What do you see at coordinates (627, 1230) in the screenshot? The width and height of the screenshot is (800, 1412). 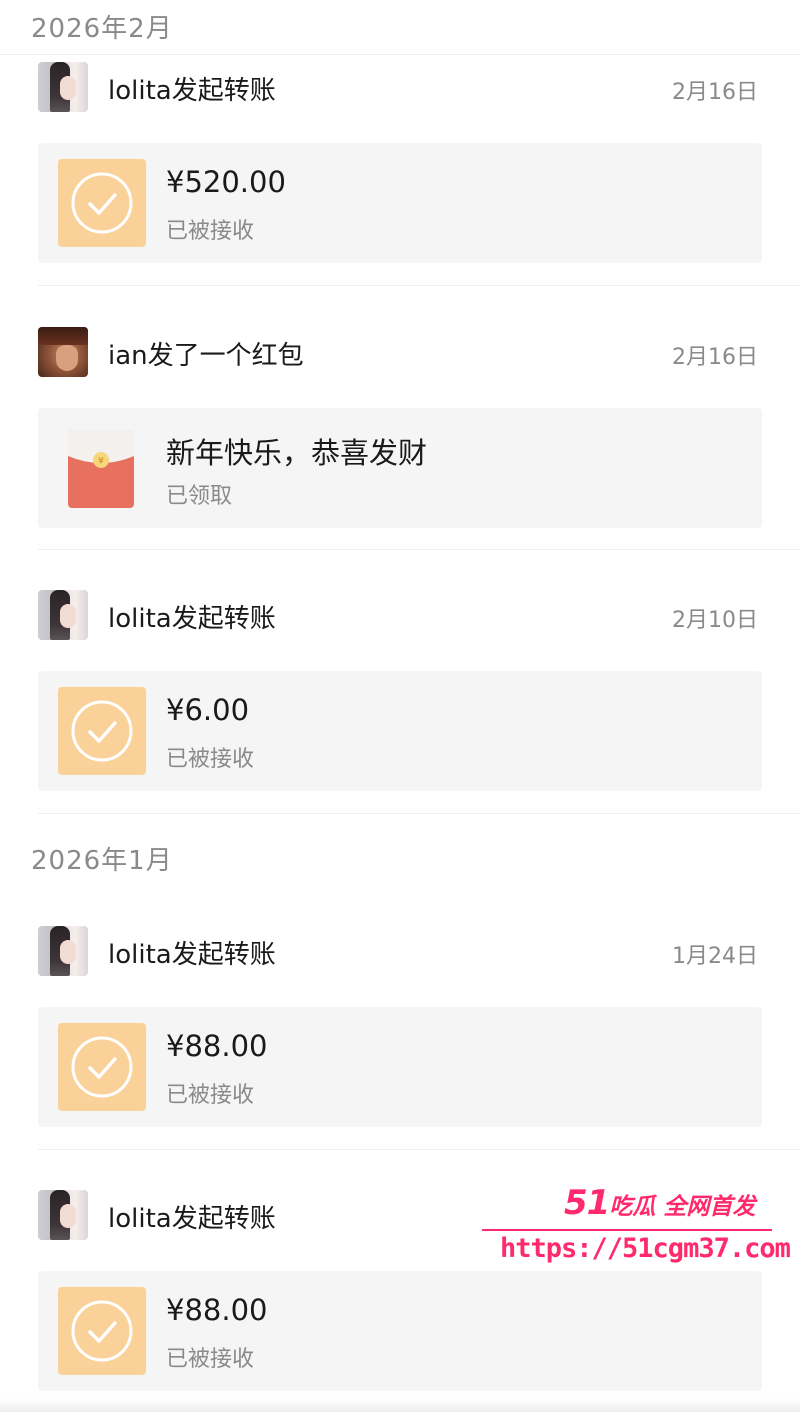 I see `watermark-line` at bounding box center [627, 1230].